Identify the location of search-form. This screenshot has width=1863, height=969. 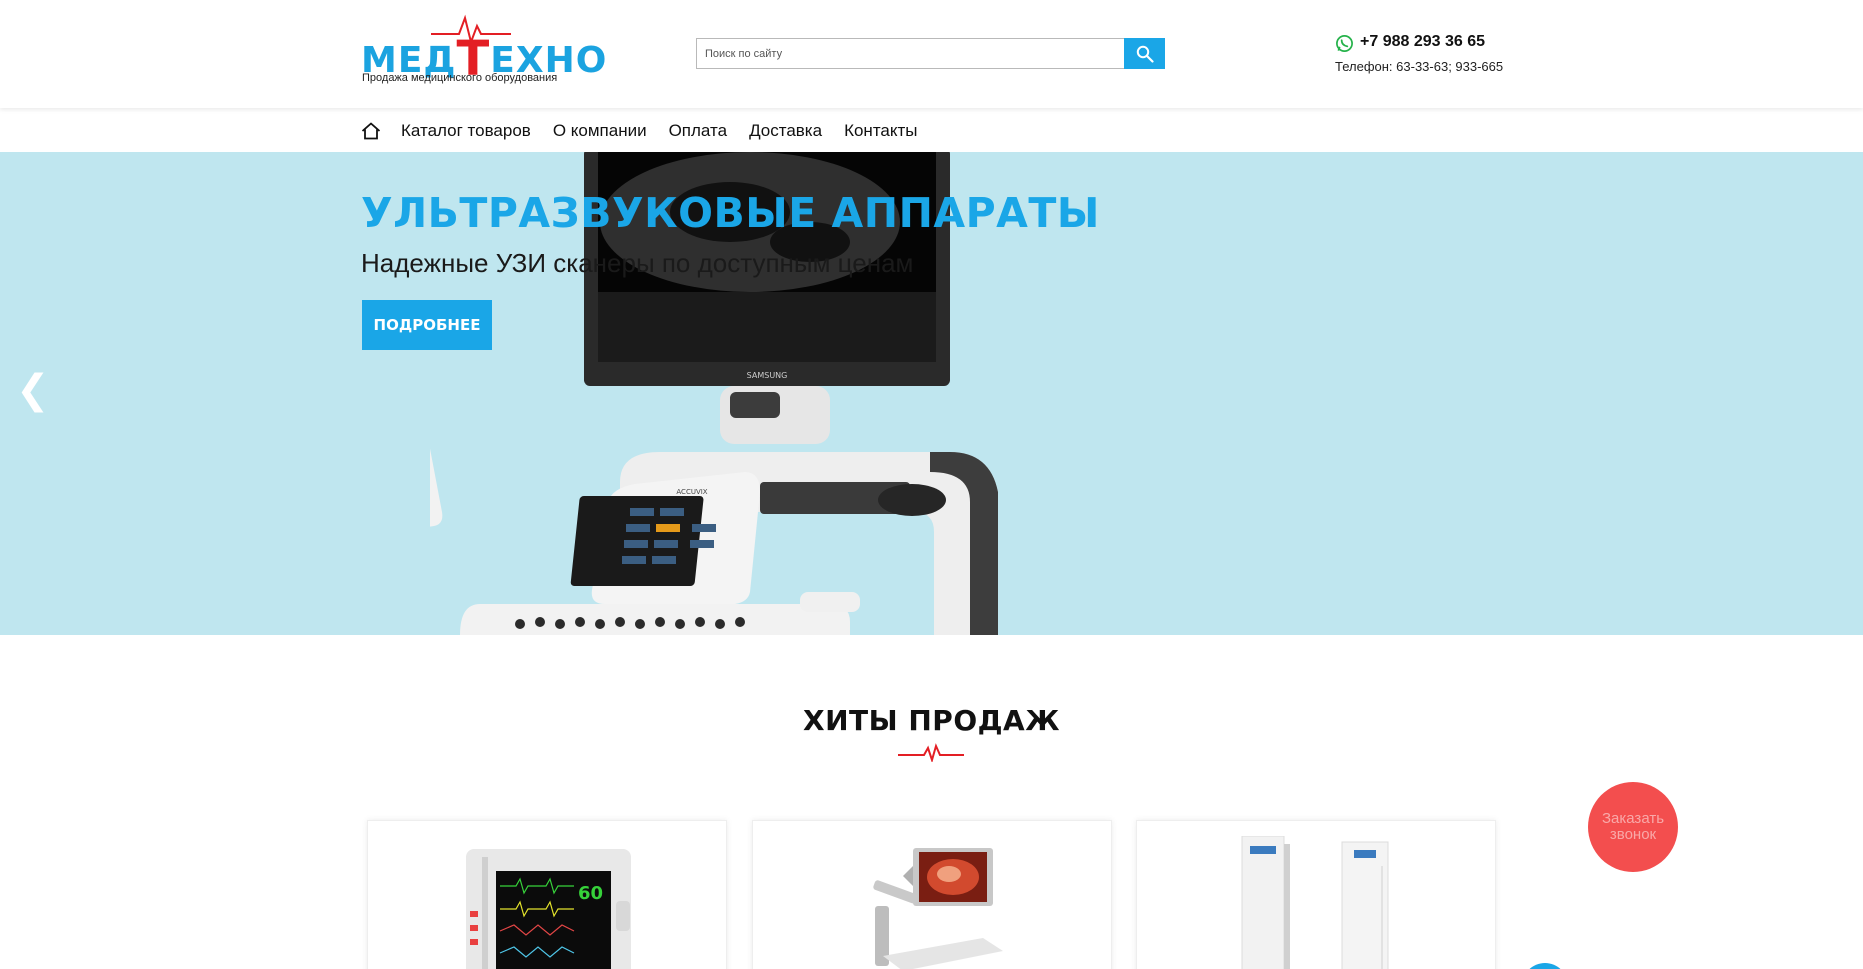
(930, 53).